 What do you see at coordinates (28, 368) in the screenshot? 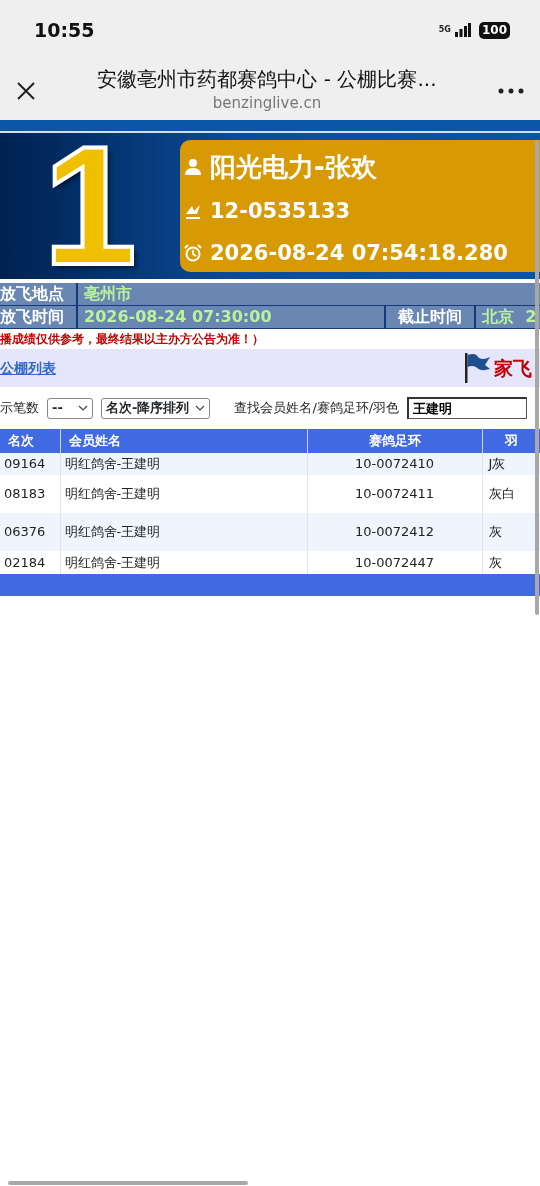
I see `list-link: 公棚列表` at bounding box center [28, 368].